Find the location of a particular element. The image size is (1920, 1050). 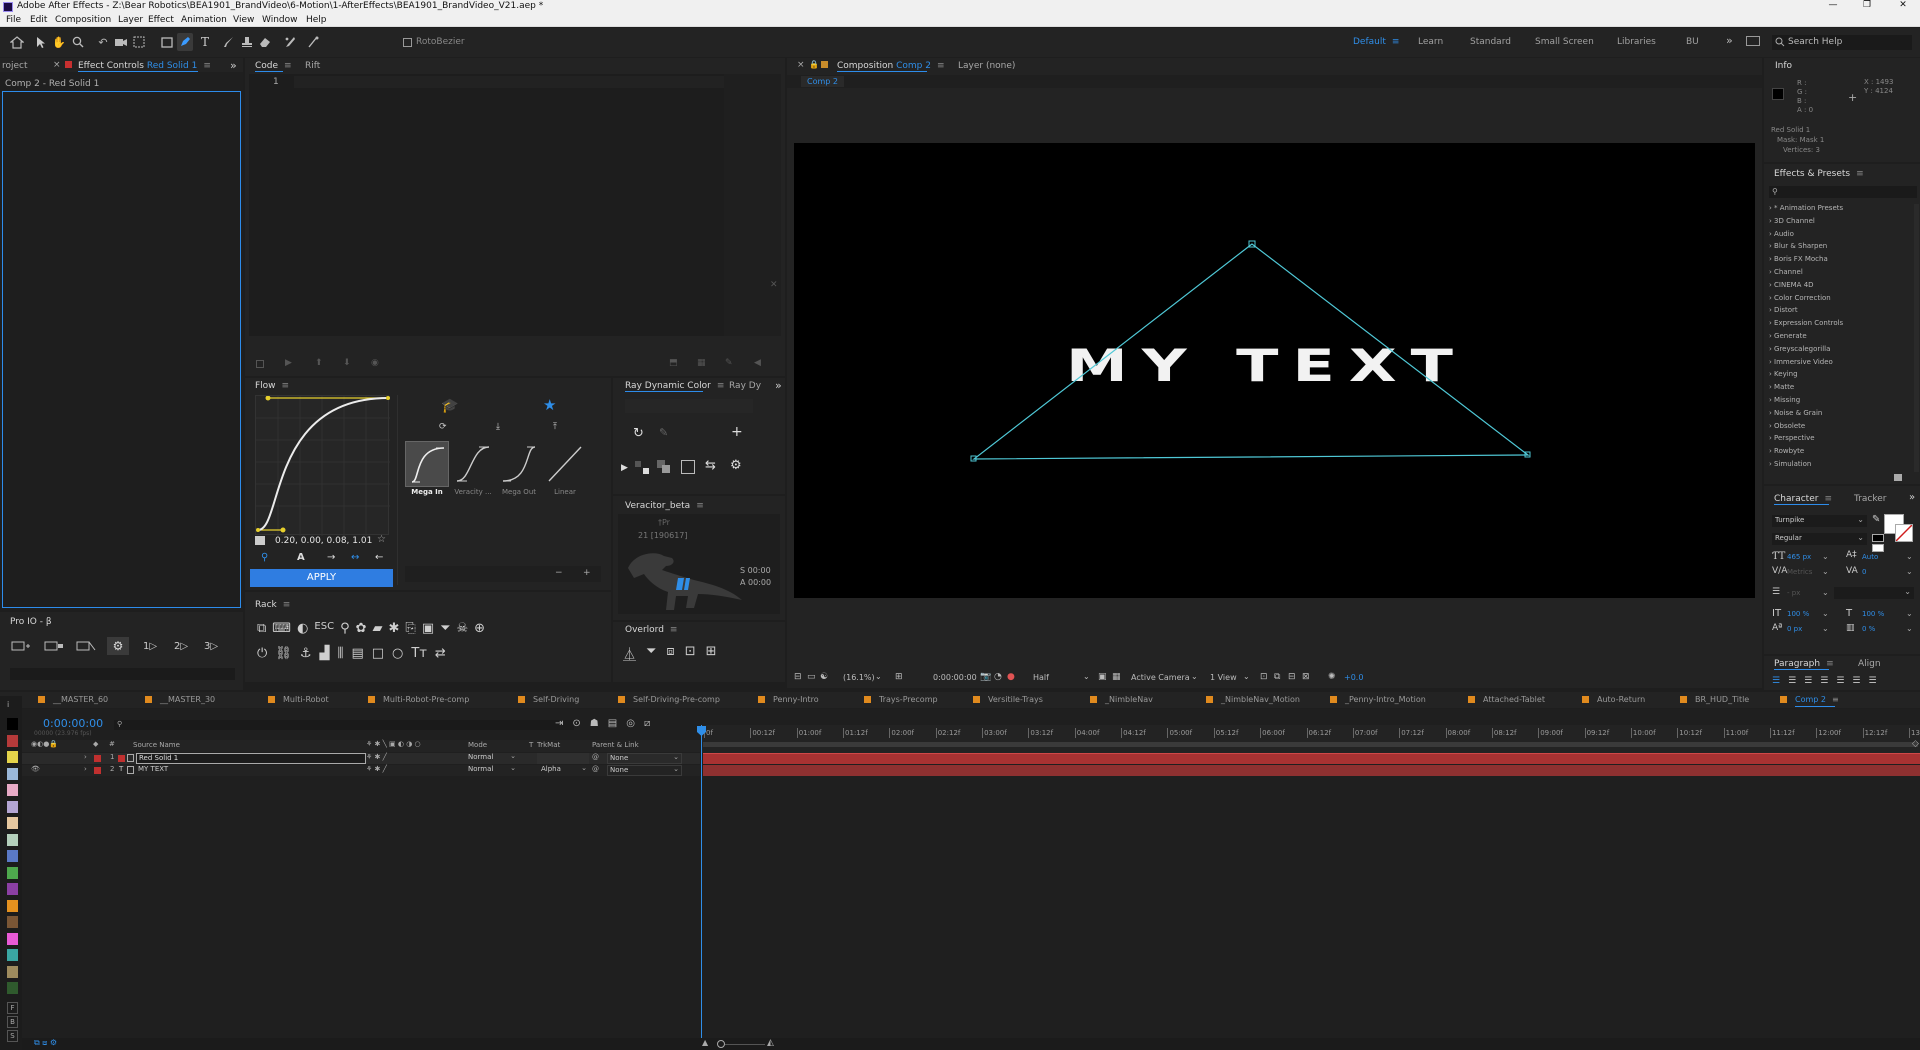

effects-category-item: › Boris FX Mocha is located at coordinates (1798, 259).